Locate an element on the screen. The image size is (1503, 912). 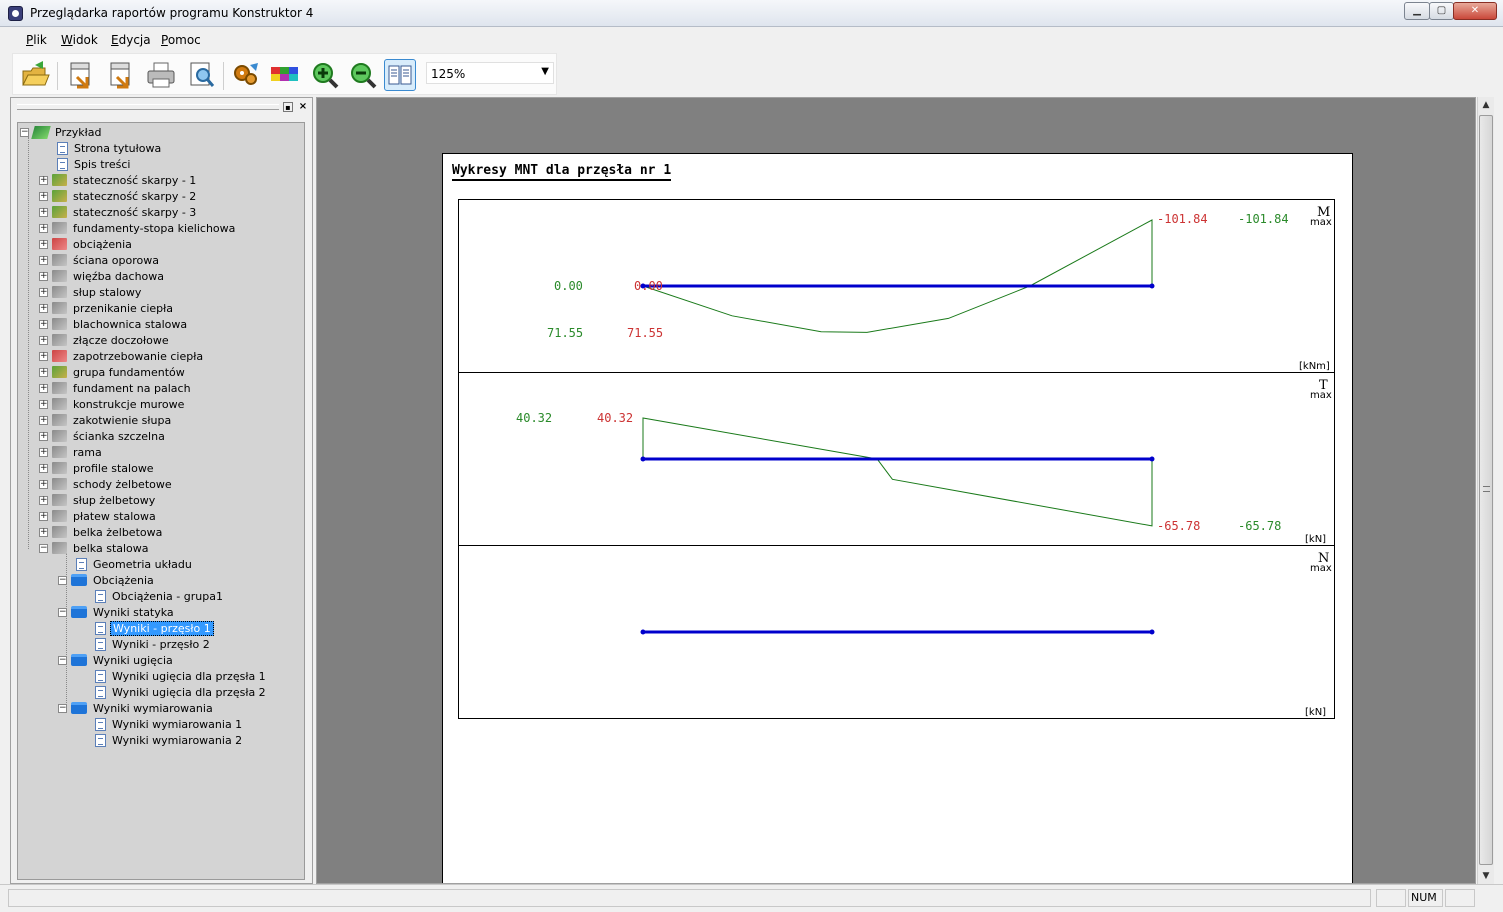
close-button: ✕ is located at coordinates (1475, 11).